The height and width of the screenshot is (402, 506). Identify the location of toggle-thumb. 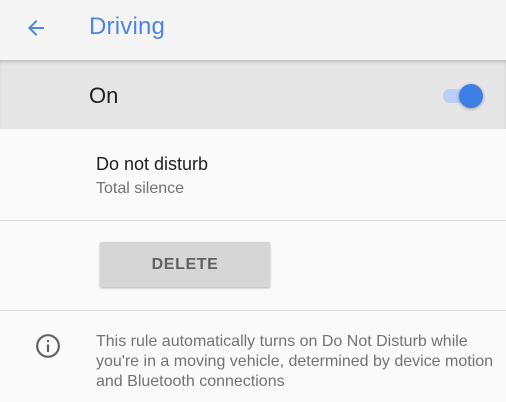
(471, 96).